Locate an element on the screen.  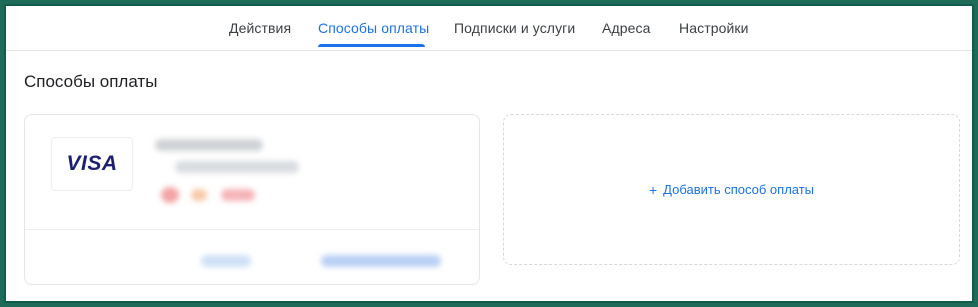
tab-addresses: Адреса is located at coordinates (626, 28).